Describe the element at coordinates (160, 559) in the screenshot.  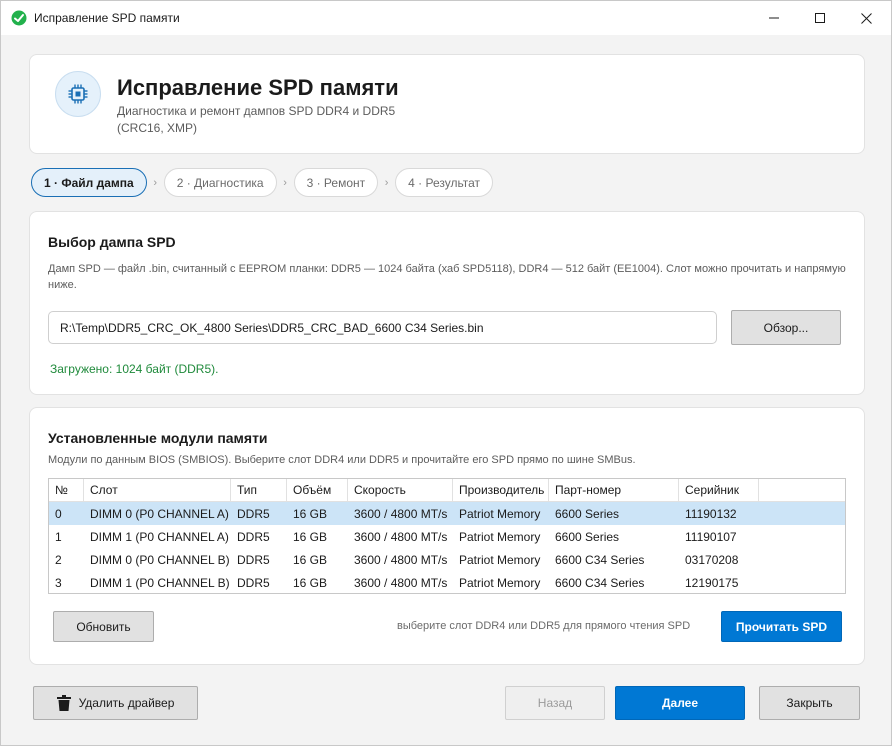
I see `cell-slot: DIMM 0 (P0 CHANNEL B)` at that location.